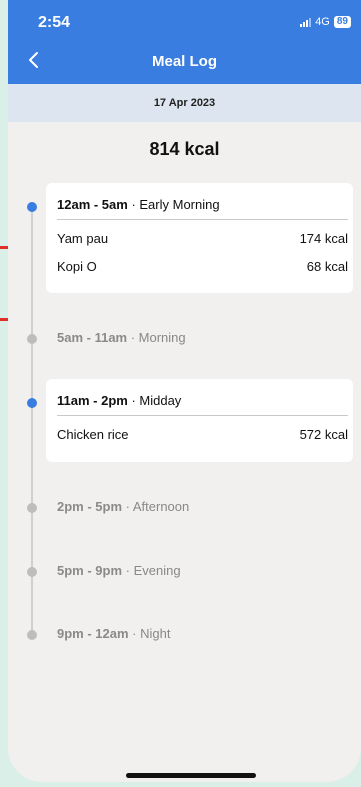 Image resolution: width=361 pixels, height=787 pixels. Describe the element at coordinates (184, 42) in the screenshot. I see `app-header: 2:54 4G 89 Meal Log` at that location.